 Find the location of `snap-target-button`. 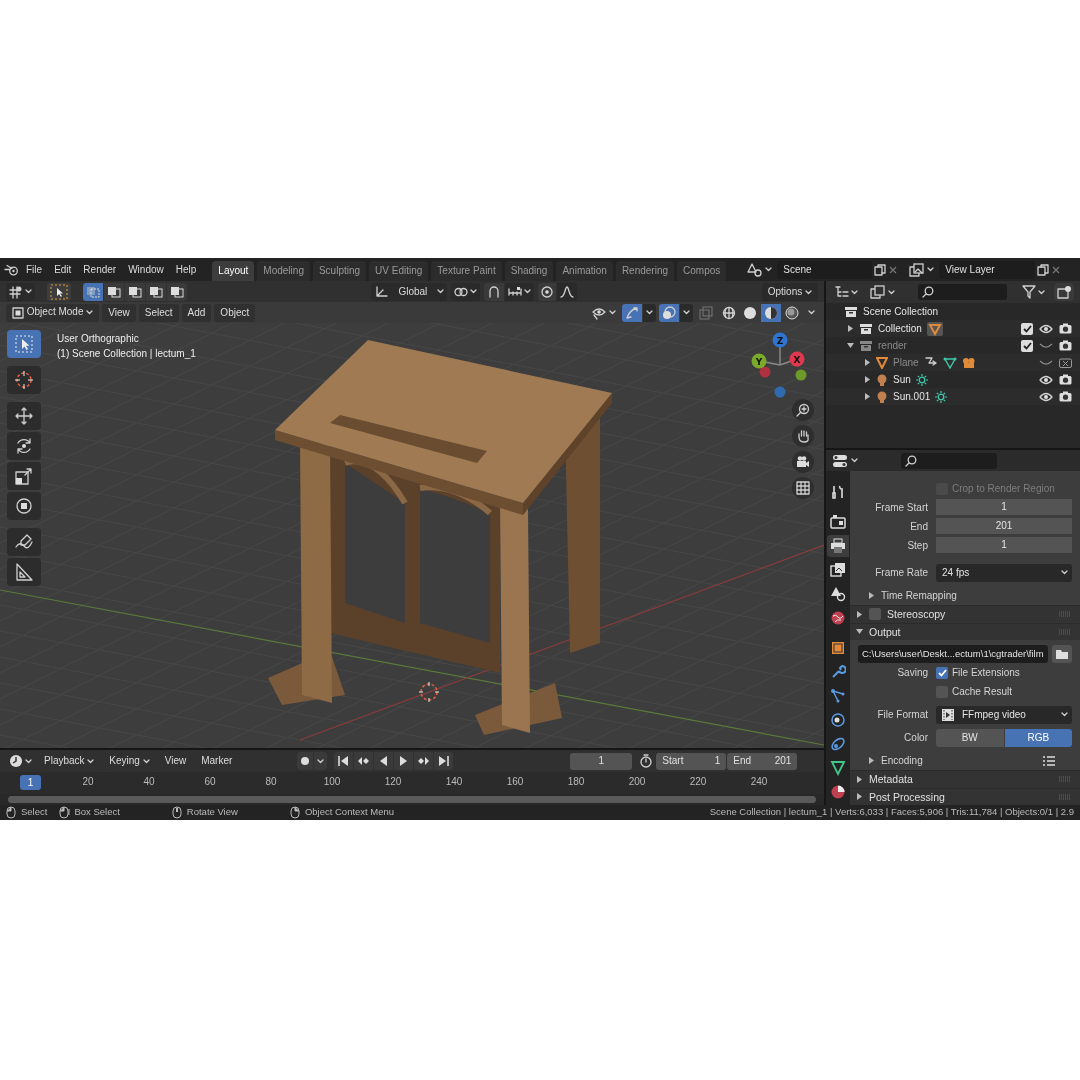

snap-target-button is located at coordinates (520, 291).